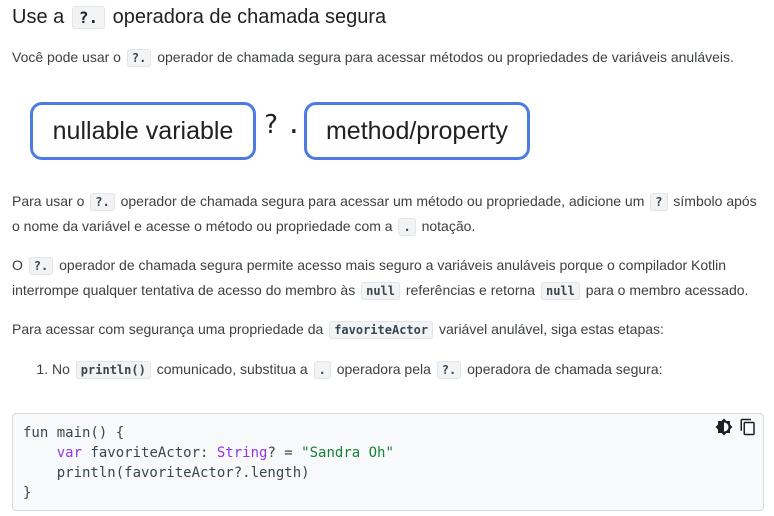 This screenshot has height=516, width=774. Describe the element at coordinates (113, 370) in the screenshot. I see `inline-code: println()` at that location.